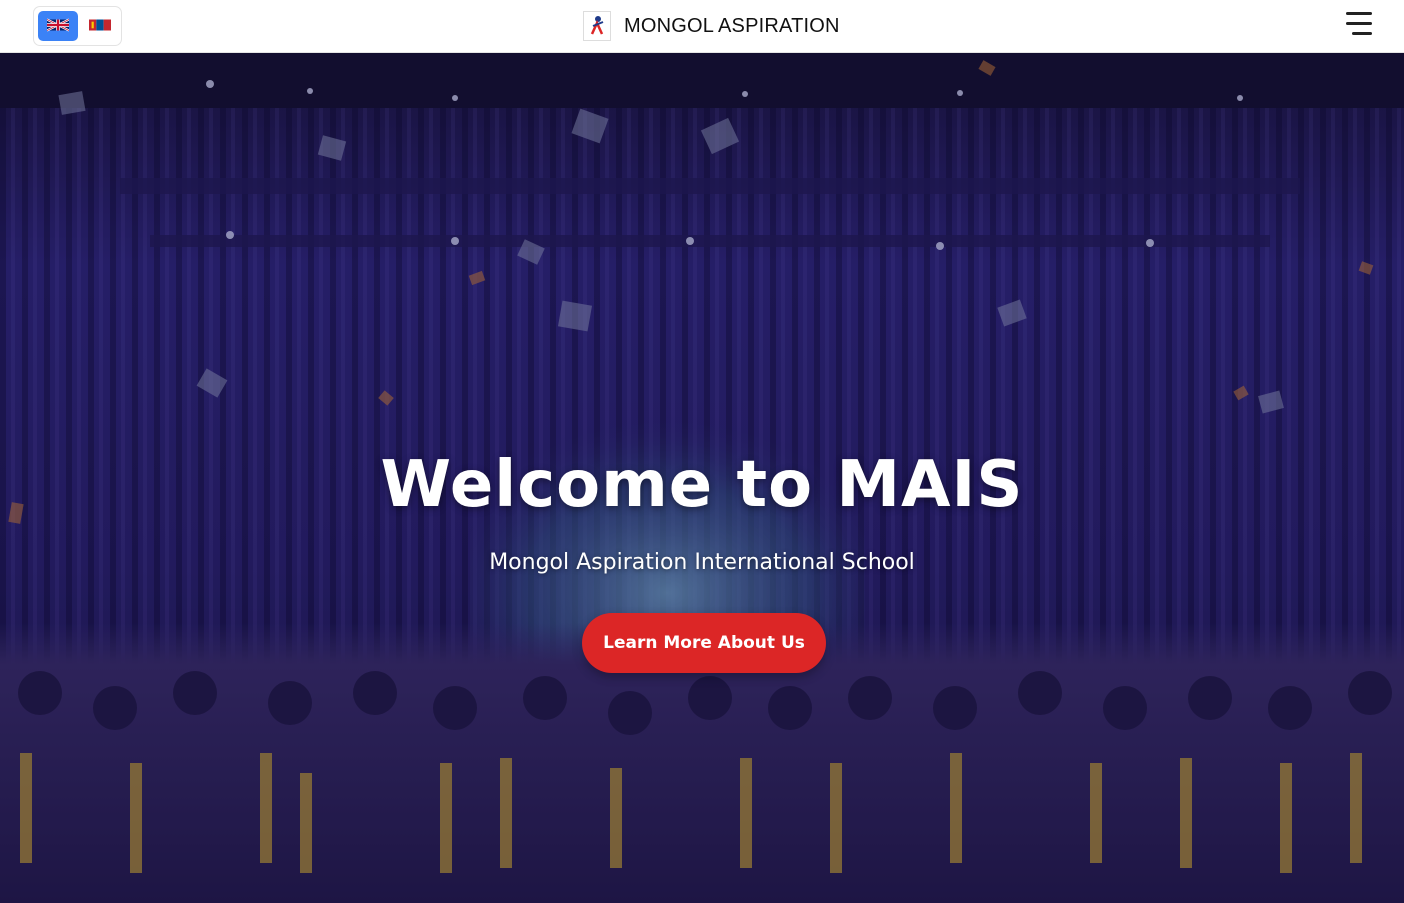 The width and height of the screenshot is (1404, 903). I want to click on mongolia-flag-icon, so click(100, 26).